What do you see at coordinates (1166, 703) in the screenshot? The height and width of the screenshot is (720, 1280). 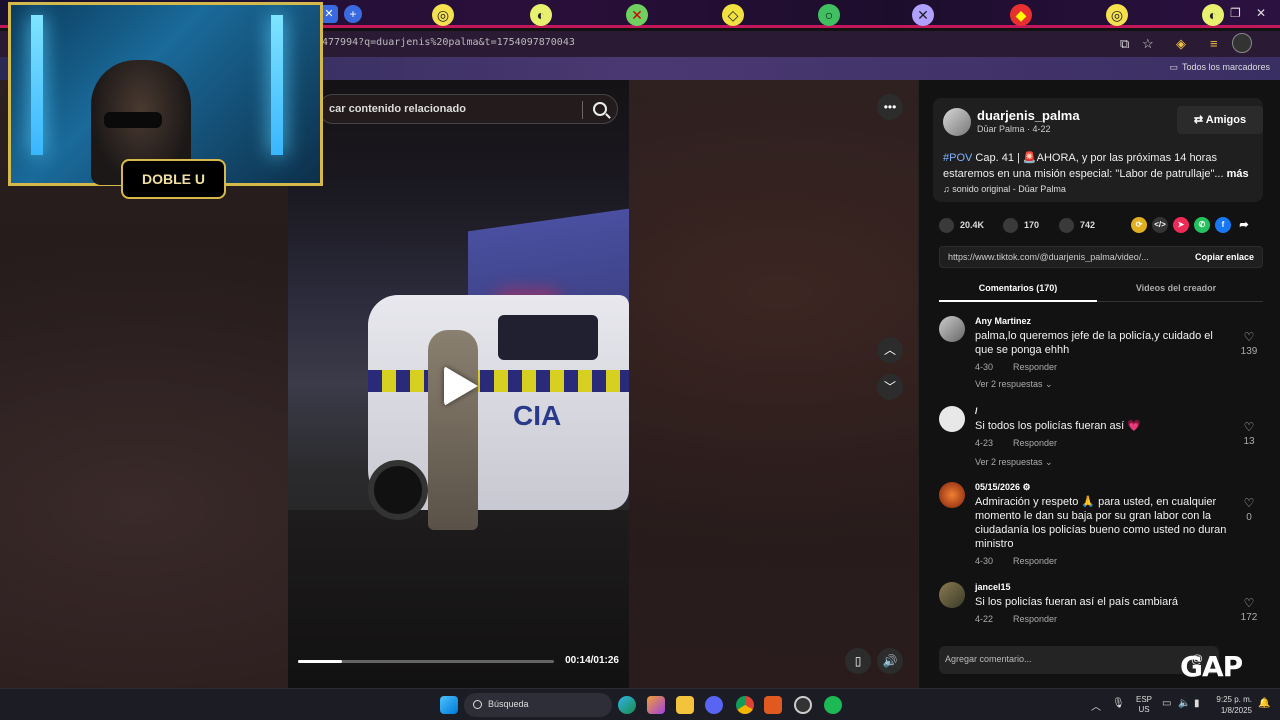 I see `display-icon: ▭` at bounding box center [1166, 703].